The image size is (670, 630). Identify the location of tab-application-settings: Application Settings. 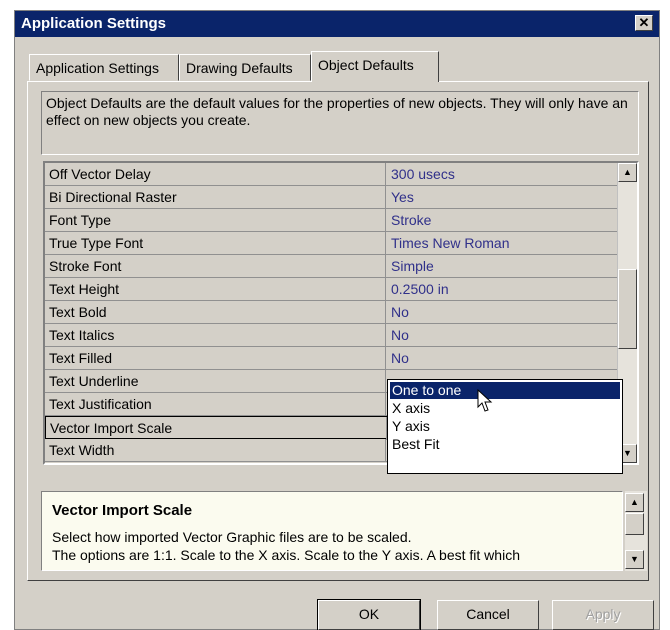
(104, 67).